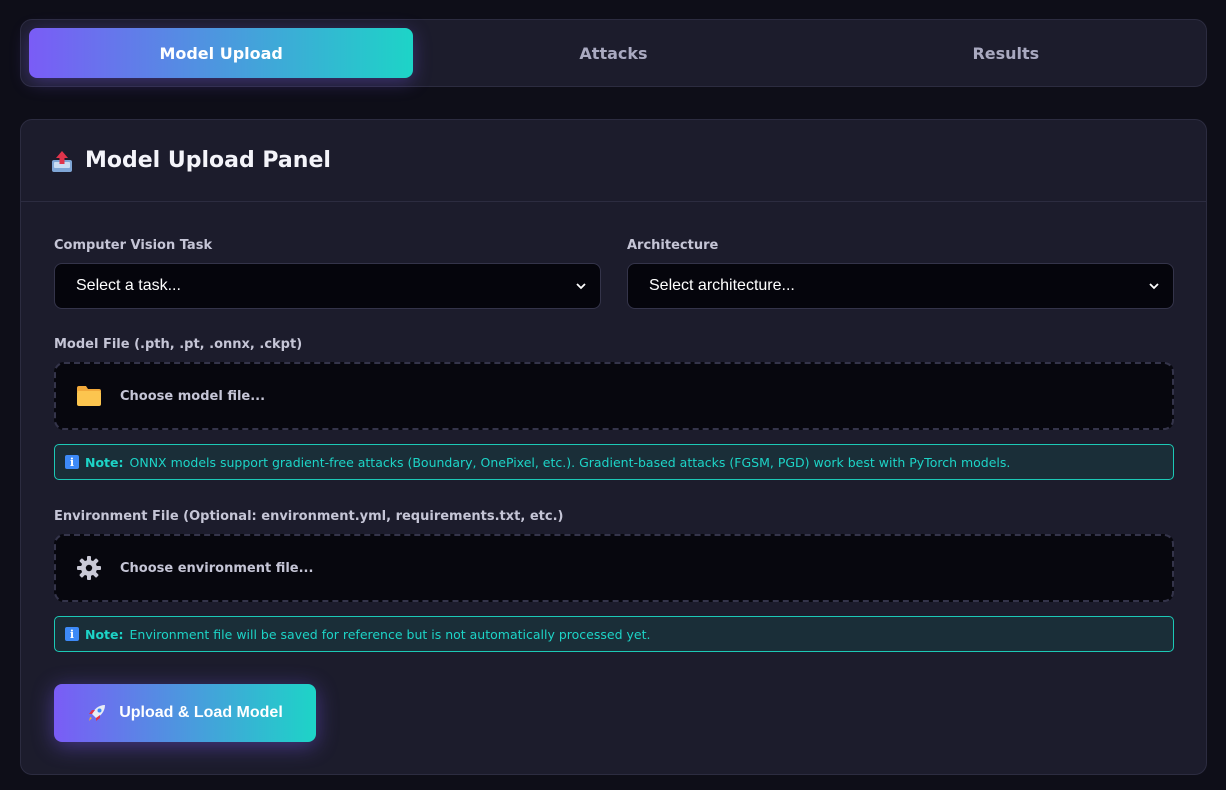 This screenshot has width=1226, height=790. I want to click on tab-results: Results, so click(1006, 53).